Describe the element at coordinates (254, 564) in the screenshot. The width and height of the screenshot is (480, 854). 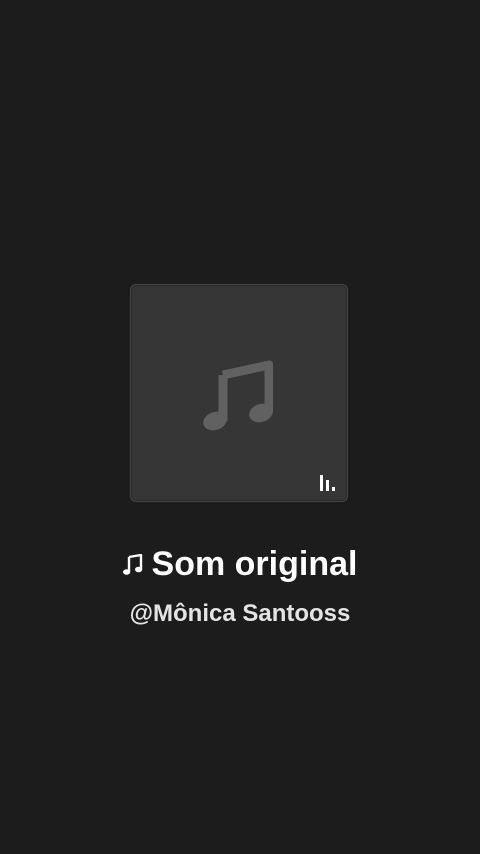
I see `sound-title: Som original` at that location.